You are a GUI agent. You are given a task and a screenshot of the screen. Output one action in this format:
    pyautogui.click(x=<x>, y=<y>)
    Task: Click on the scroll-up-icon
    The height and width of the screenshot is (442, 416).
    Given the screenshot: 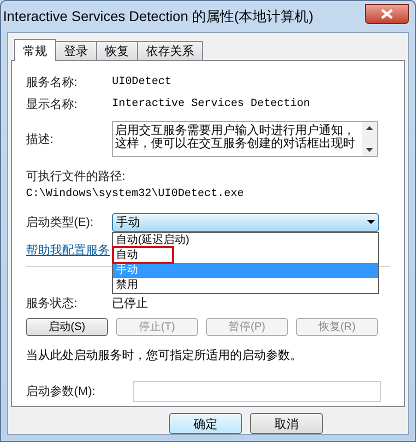 What is the action you would take?
    pyautogui.click(x=369, y=128)
    